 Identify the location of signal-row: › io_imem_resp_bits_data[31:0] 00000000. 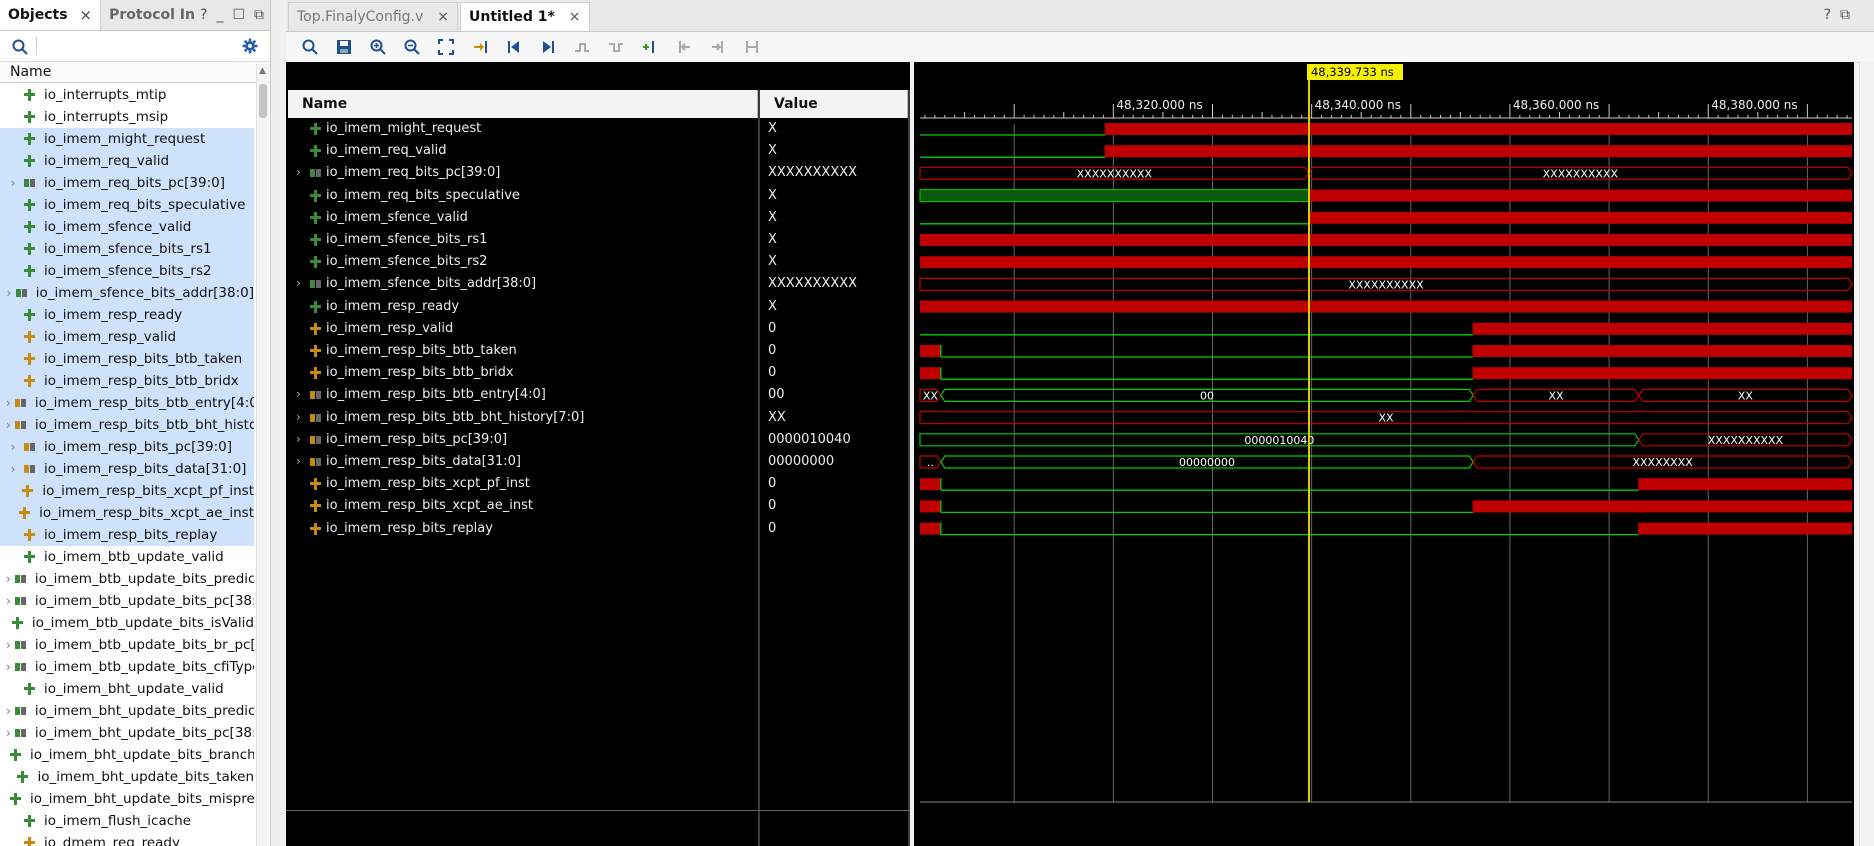
(560, 462).